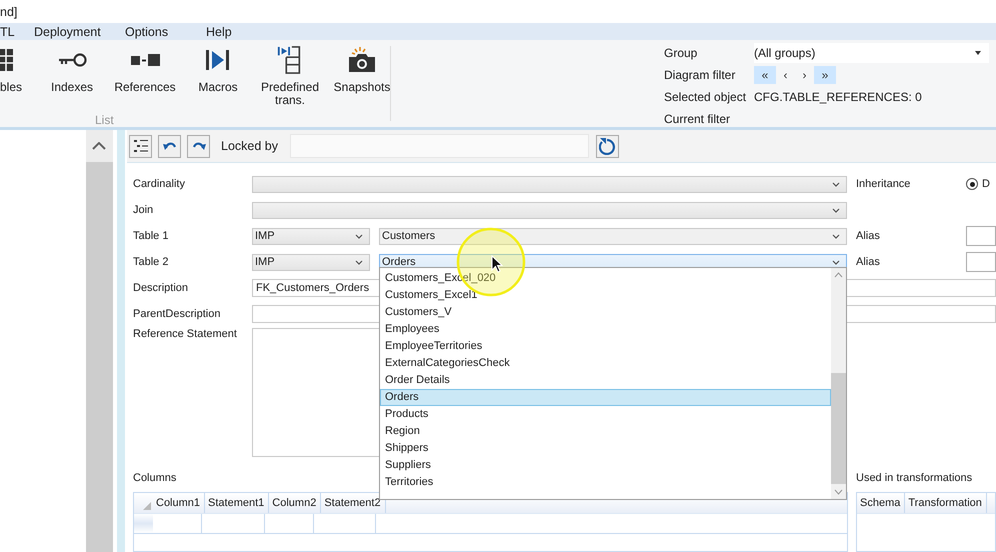 This screenshot has height=552, width=996. I want to click on nav-button: ›, so click(804, 75).